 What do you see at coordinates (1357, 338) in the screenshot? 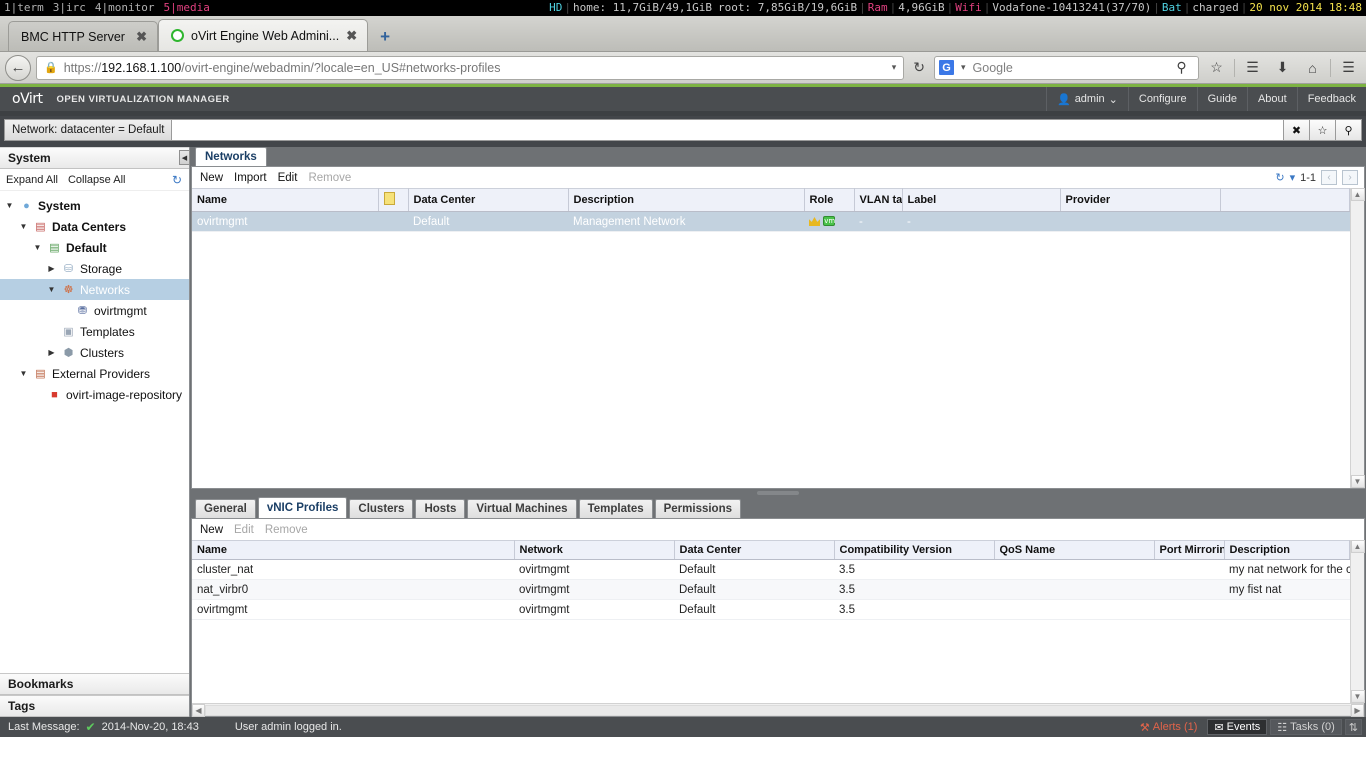
I see `networks-vertical-scrollbar: ▲ ▼` at bounding box center [1357, 338].